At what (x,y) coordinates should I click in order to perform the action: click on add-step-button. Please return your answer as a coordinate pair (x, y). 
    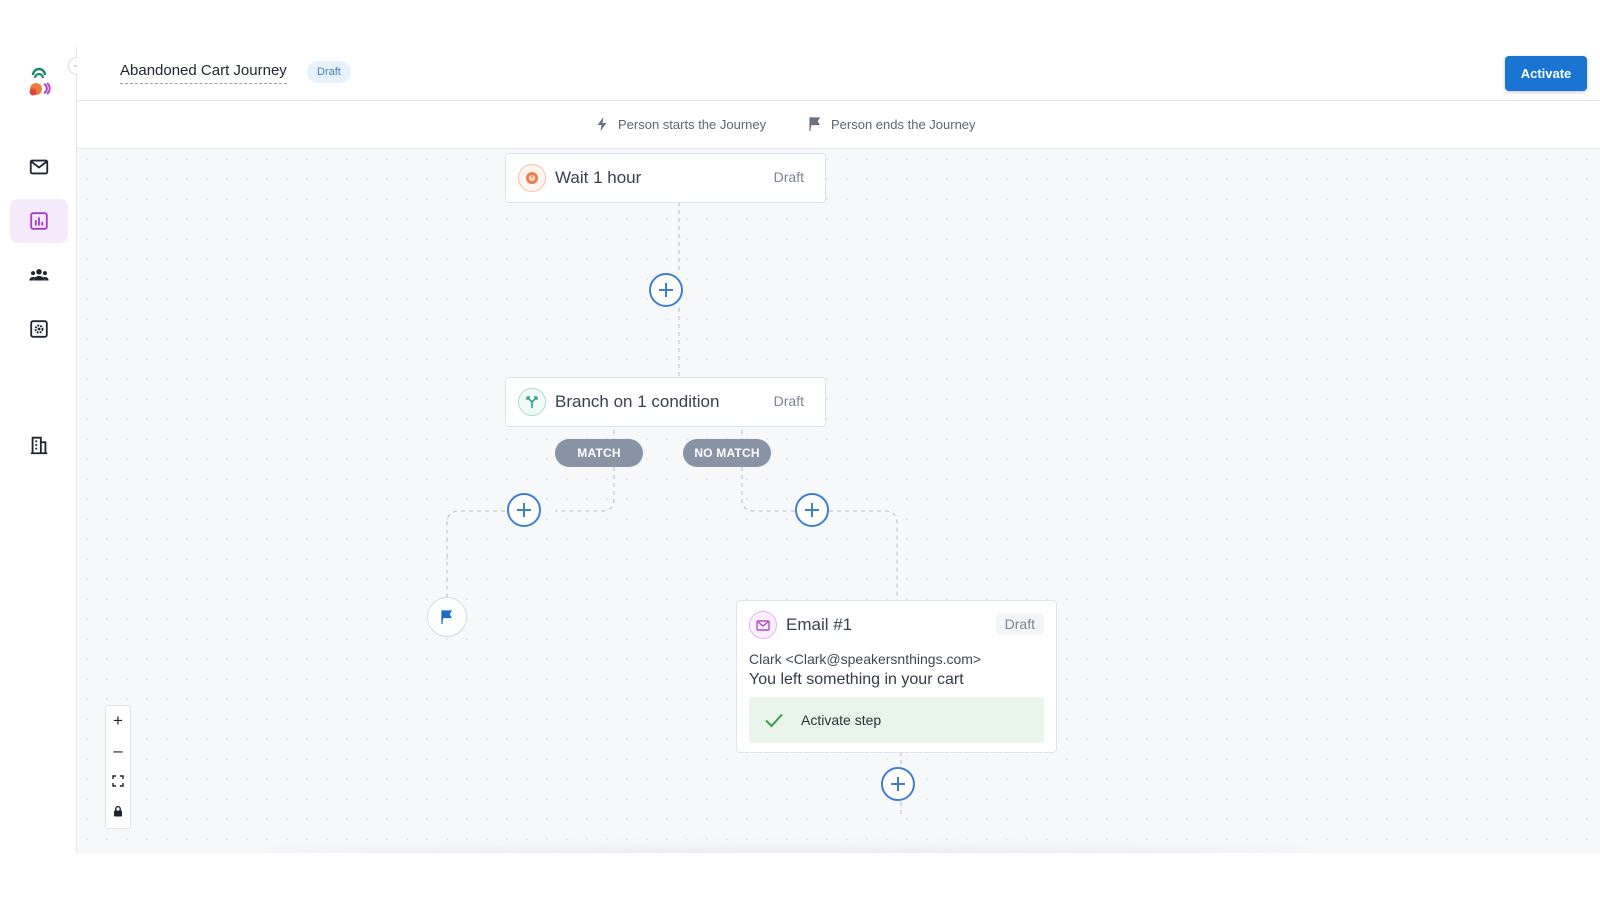
    Looking at the image, I should click on (666, 290).